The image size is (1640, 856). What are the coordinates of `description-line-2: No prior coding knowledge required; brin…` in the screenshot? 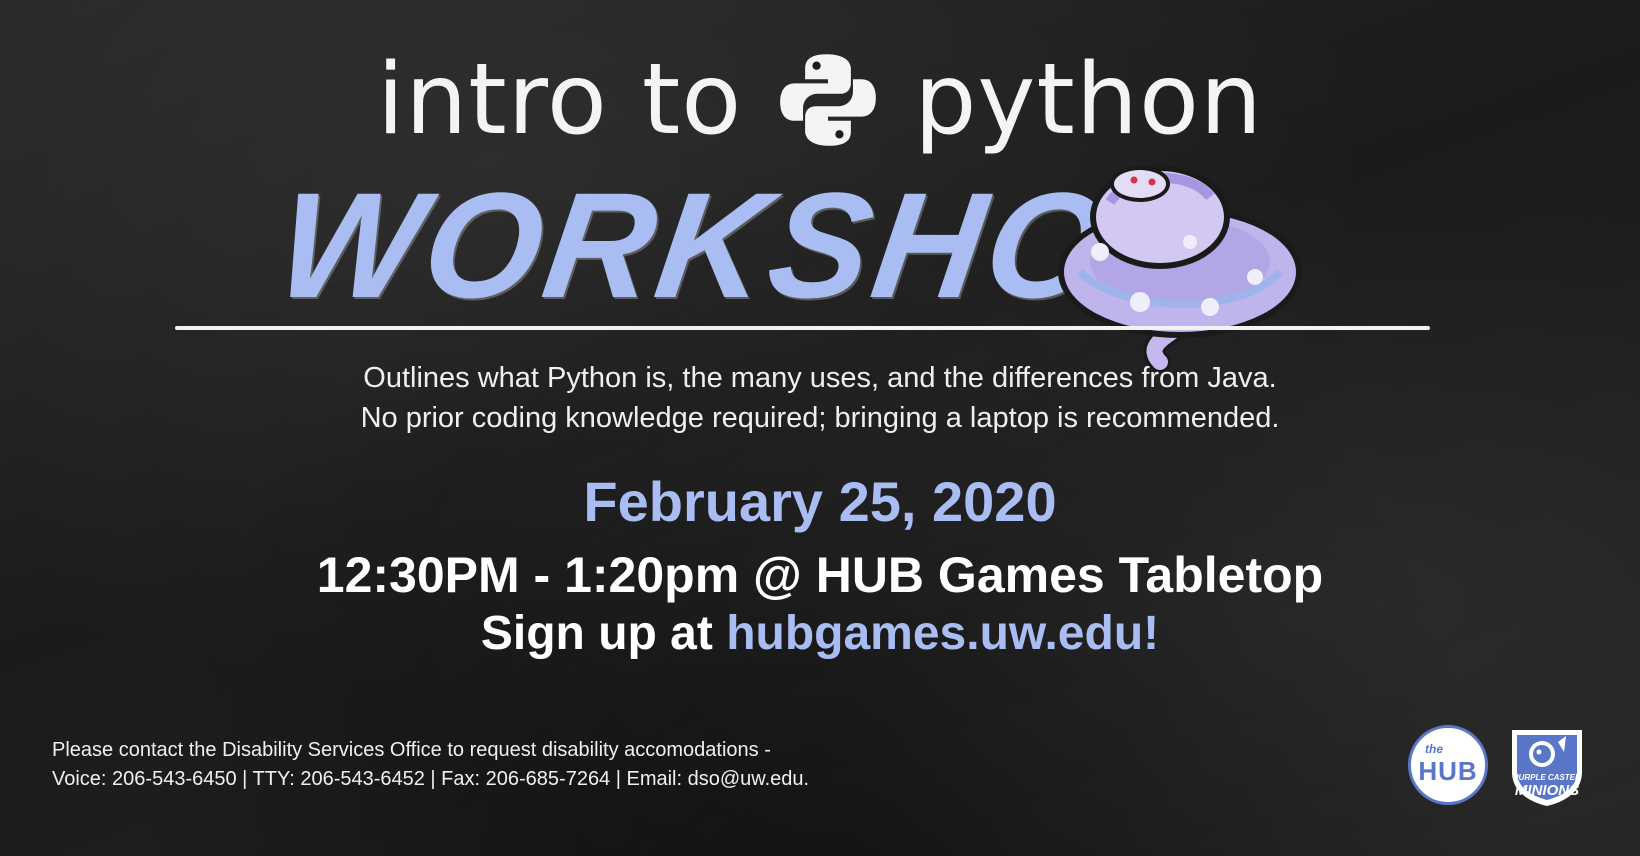 It's located at (820, 418).